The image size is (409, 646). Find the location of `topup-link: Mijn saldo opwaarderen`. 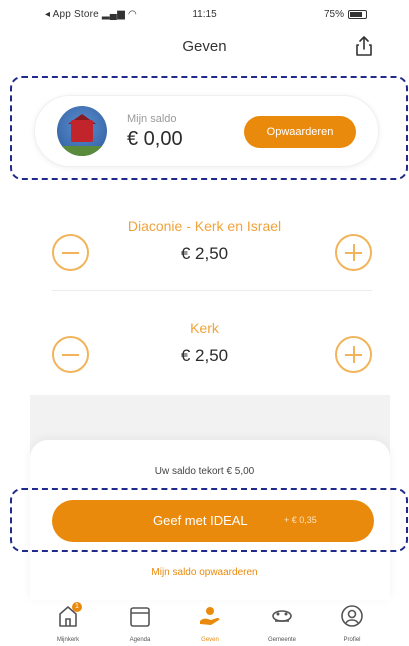

topup-link: Mijn saldo opwaarderen is located at coordinates (204, 572).